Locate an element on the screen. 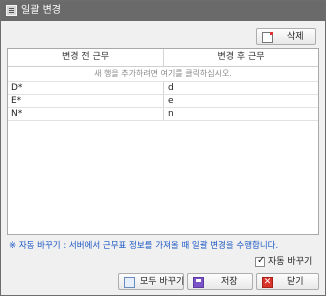 The height and width of the screenshot is (296, 326). table-row: N* n is located at coordinates (163, 114).